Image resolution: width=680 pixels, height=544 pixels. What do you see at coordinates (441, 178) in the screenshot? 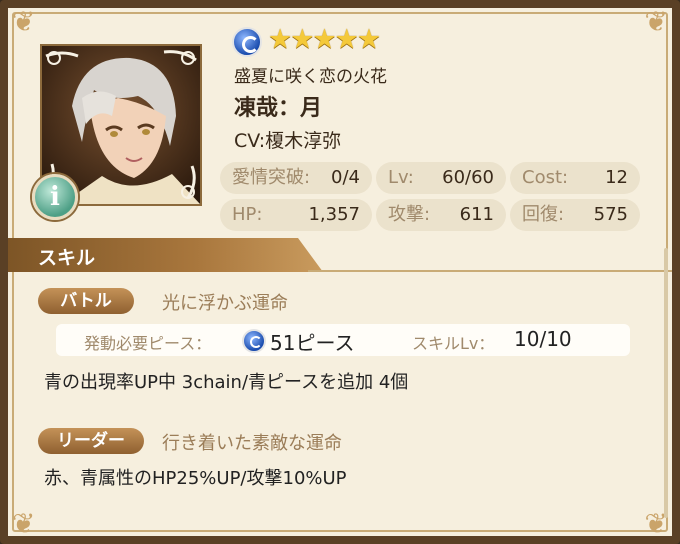
I see `stat-level: Lv: 60/60` at bounding box center [441, 178].